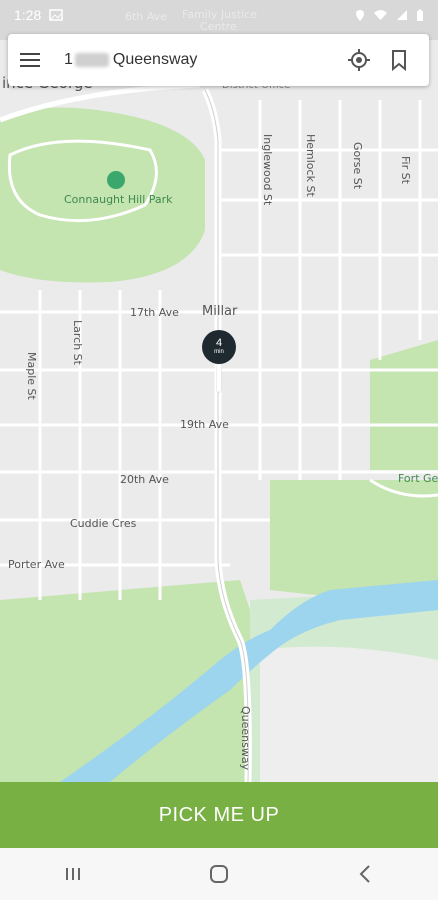 The height and width of the screenshot is (900, 438). Describe the element at coordinates (220, 311) in the screenshot. I see `label-millar: Millar` at that location.